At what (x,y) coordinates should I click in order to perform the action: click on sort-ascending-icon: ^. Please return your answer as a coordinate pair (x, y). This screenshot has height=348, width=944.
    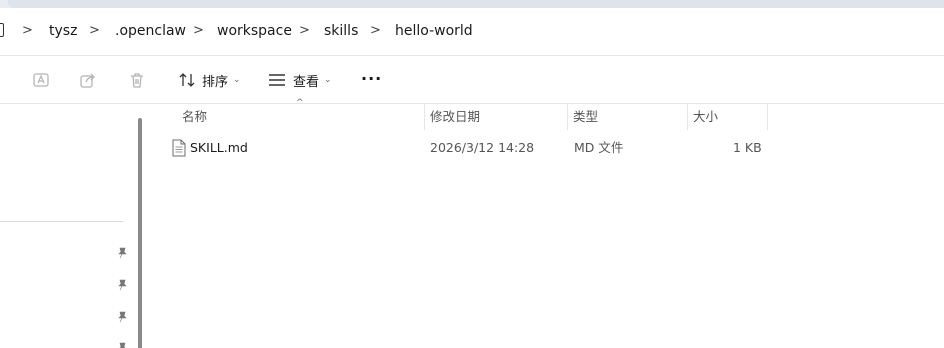
    Looking at the image, I should click on (300, 103).